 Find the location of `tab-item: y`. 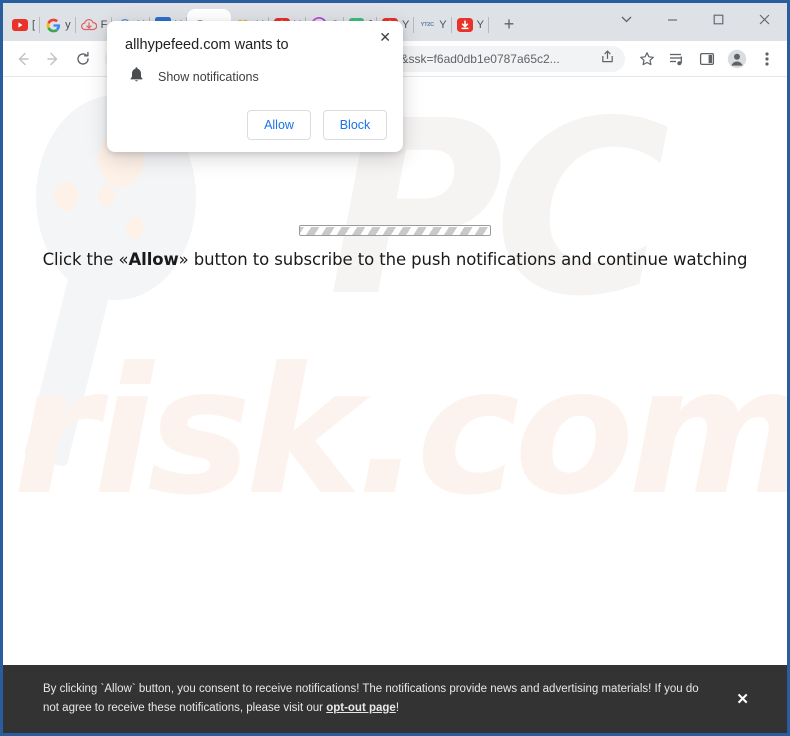

tab-item: y is located at coordinates (58, 25).